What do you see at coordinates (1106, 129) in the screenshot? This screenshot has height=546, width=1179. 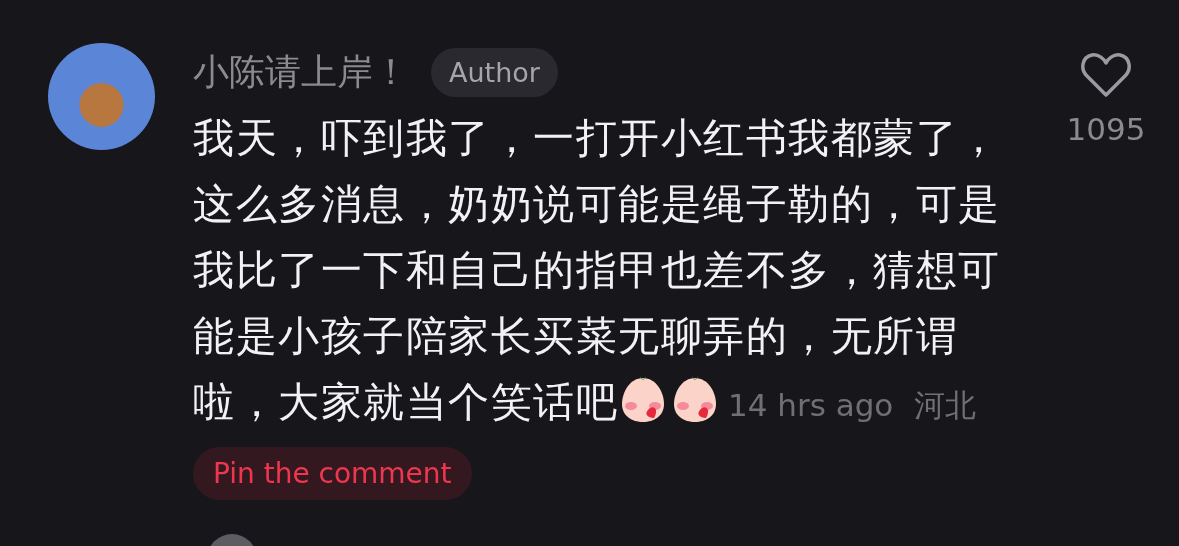 I see `like-count: 1095` at bounding box center [1106, 129].